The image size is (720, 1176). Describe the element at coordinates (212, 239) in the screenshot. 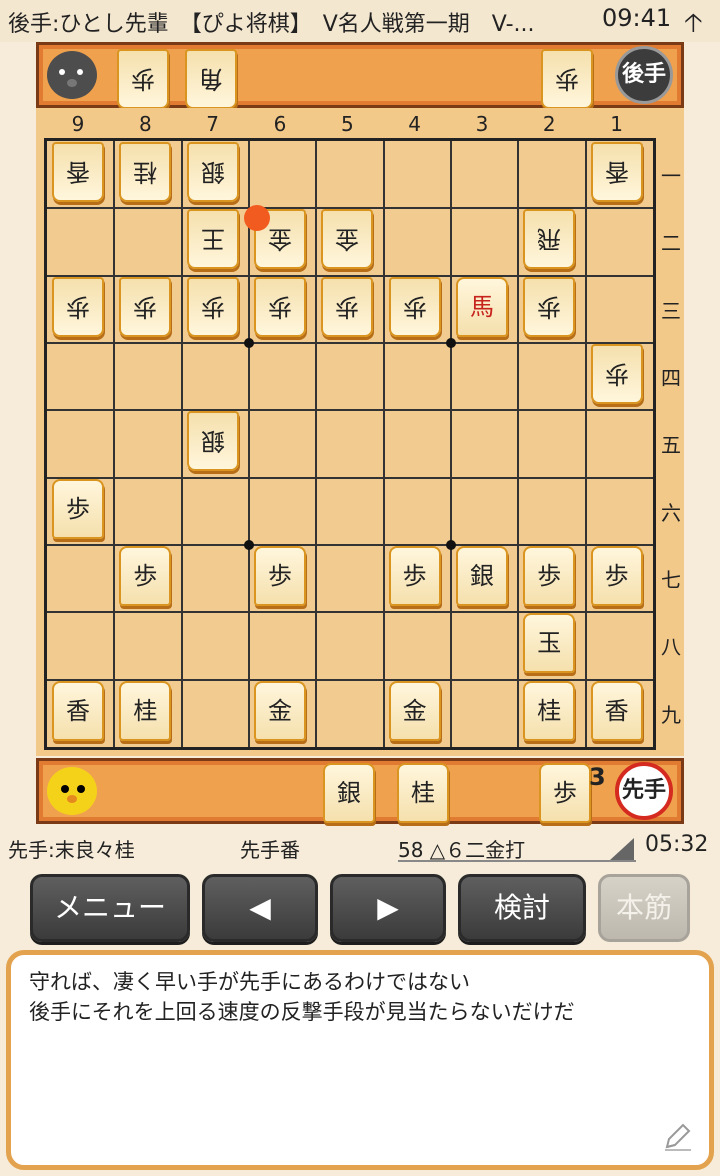

I see `board-piece-gote: 王` at that location.